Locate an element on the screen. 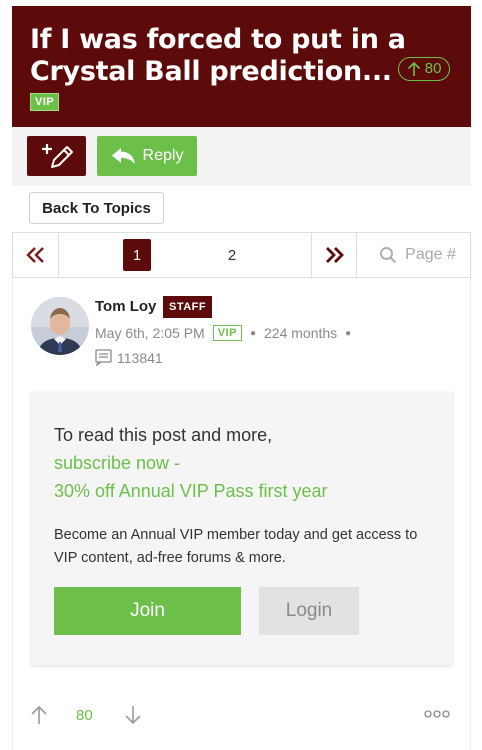 This screenshot has height=750, width=482. author-photo is located at coordinates (60, 326).